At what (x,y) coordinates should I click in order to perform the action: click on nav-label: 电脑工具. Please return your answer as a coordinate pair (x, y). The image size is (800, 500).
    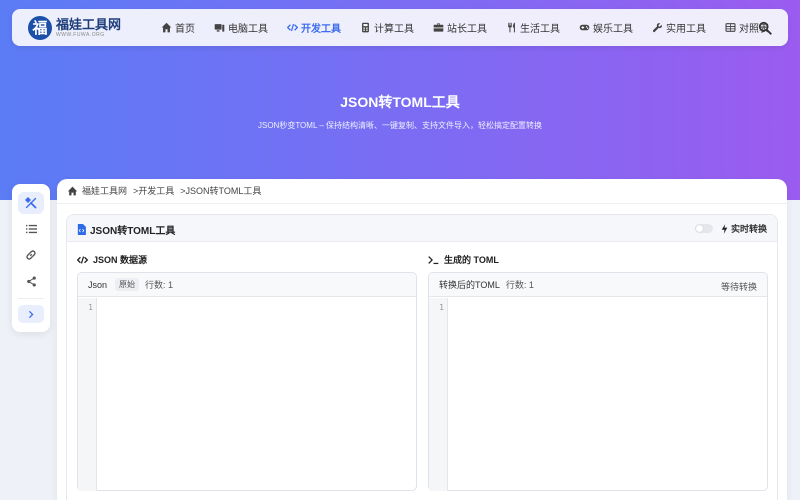
    Looking at the image, I should click on (248, 29).